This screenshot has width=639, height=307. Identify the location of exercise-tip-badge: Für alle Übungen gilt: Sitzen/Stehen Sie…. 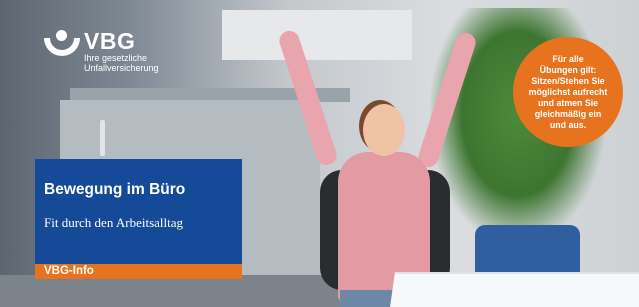
(568, 92).